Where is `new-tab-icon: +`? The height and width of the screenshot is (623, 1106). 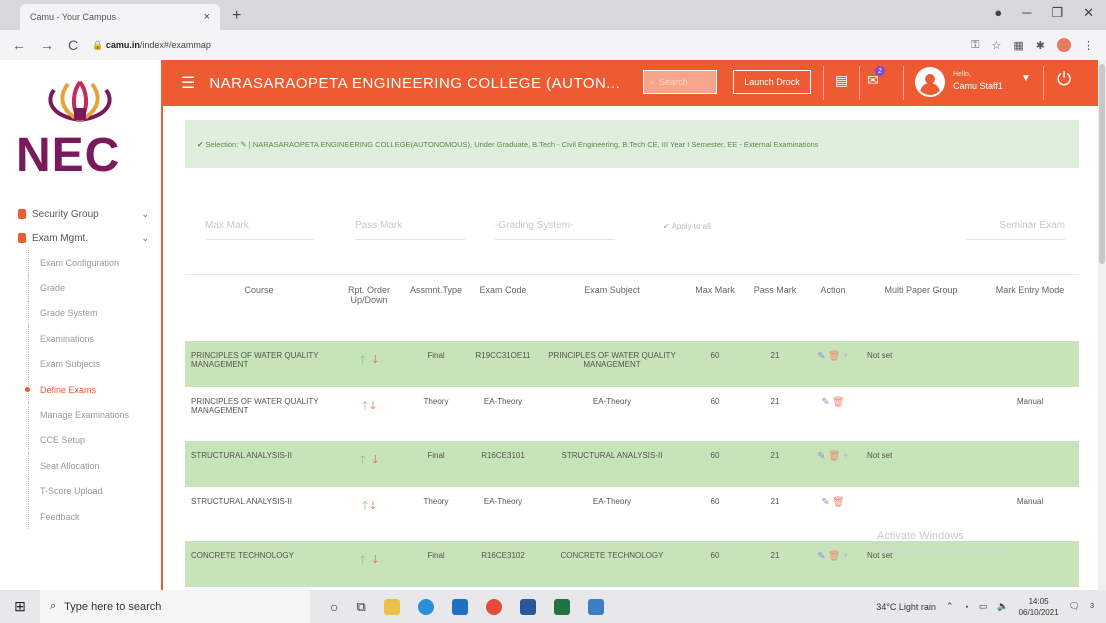
new-tab-icon: + is located at coordinates (236, 16).